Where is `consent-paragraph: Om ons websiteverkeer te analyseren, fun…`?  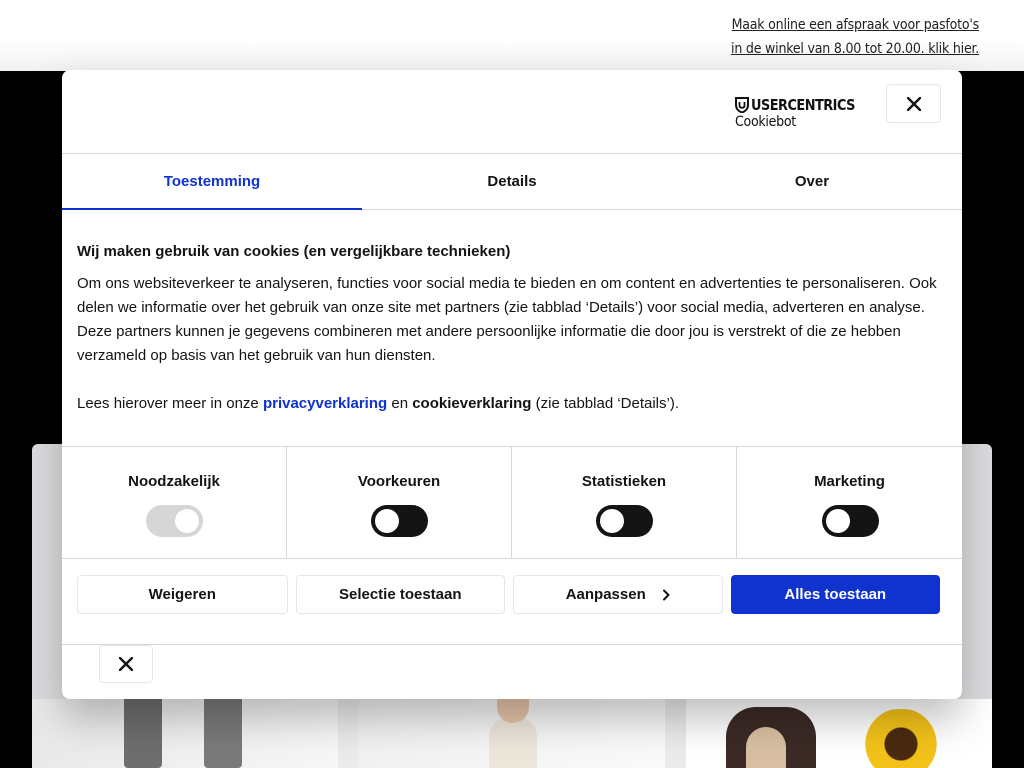 consent-paragraph: Om ons websiteverkeer te analyseren, fun… is located at coordinates (507, 319).